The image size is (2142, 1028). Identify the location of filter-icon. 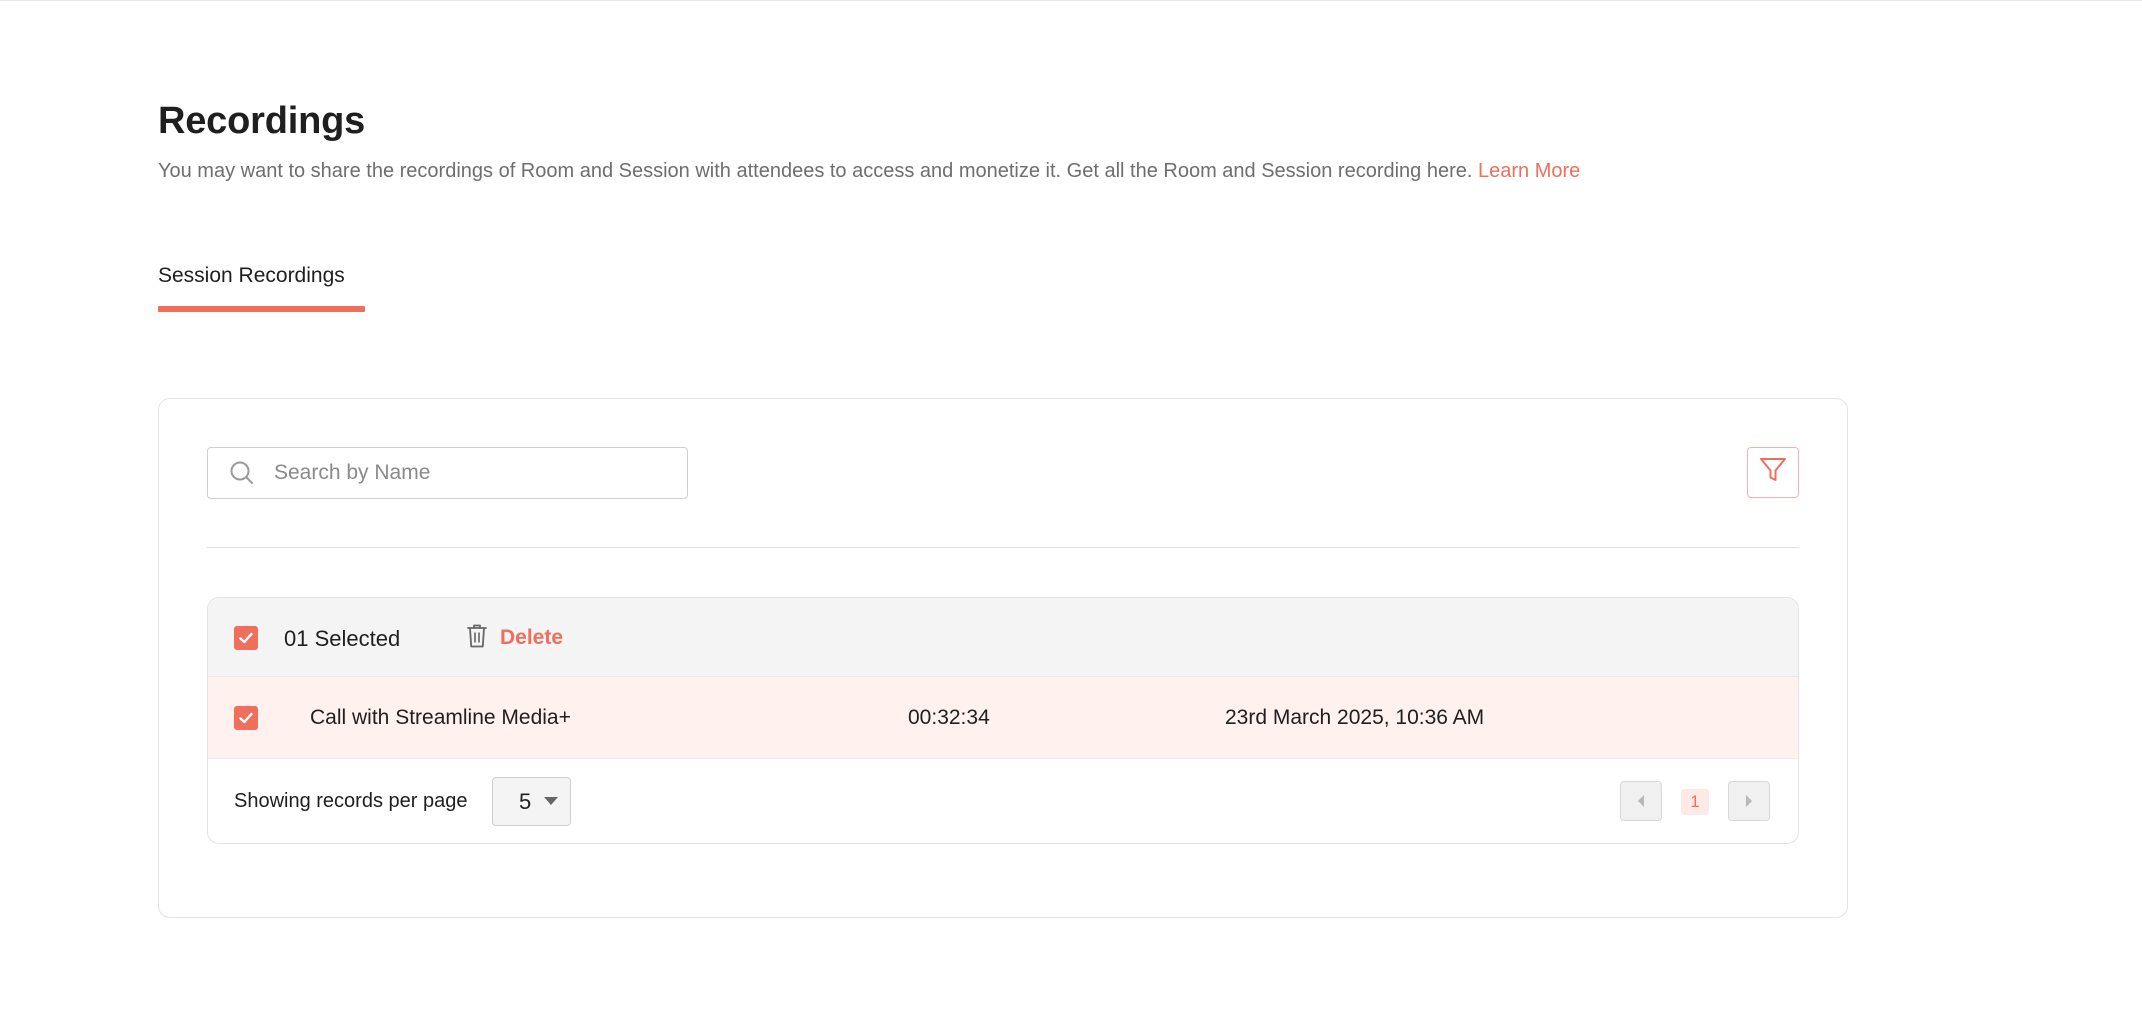
(1773, 472).